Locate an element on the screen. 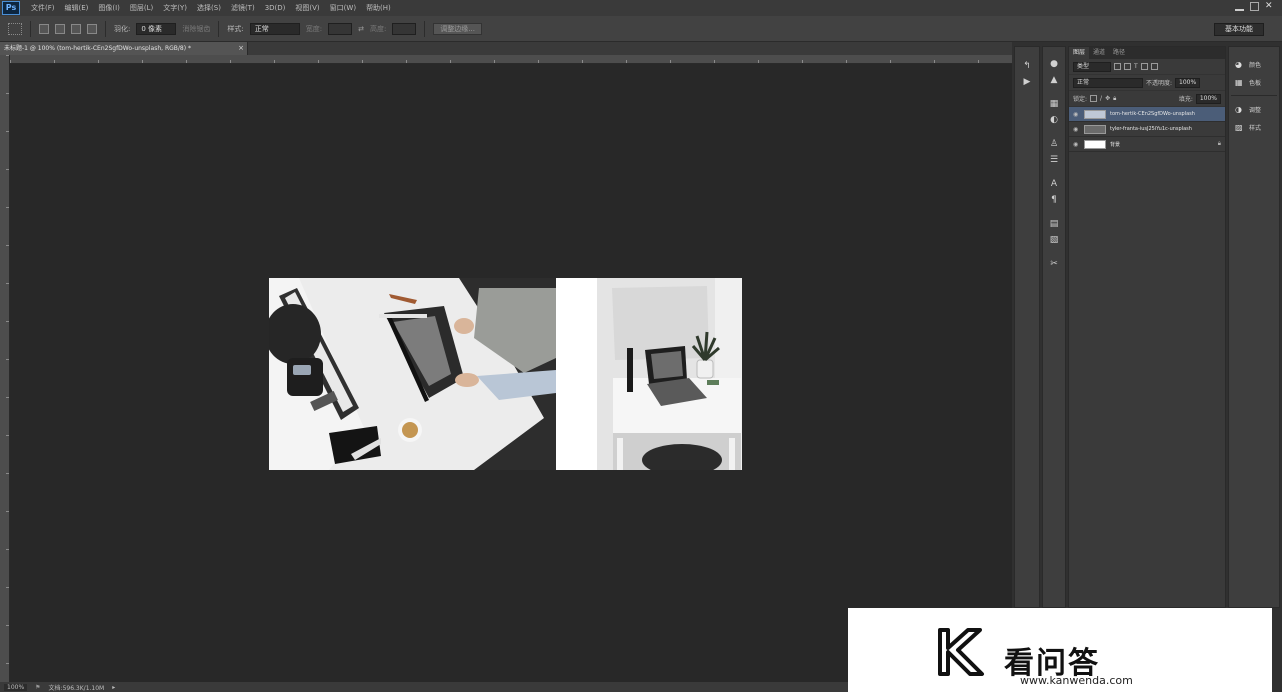 Image resolution: width=1282 pixels, height=692 pixels. menu-window: 窗口(W) is located at coordinates (343, 8).